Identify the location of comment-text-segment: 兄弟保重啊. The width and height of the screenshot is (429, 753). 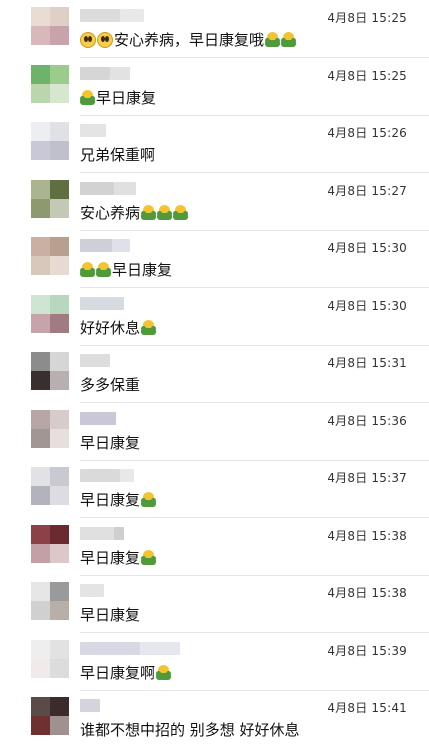
(118, 155).